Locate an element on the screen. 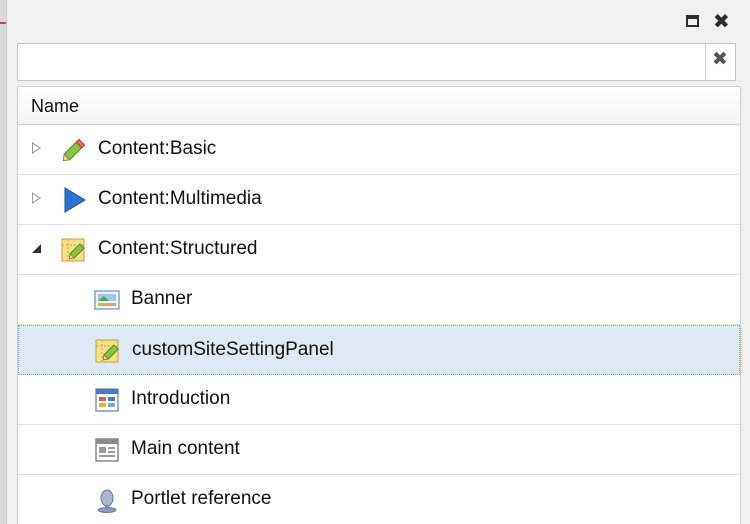  tree-row-label: Portlet reference is located at coordinates (201, 498).